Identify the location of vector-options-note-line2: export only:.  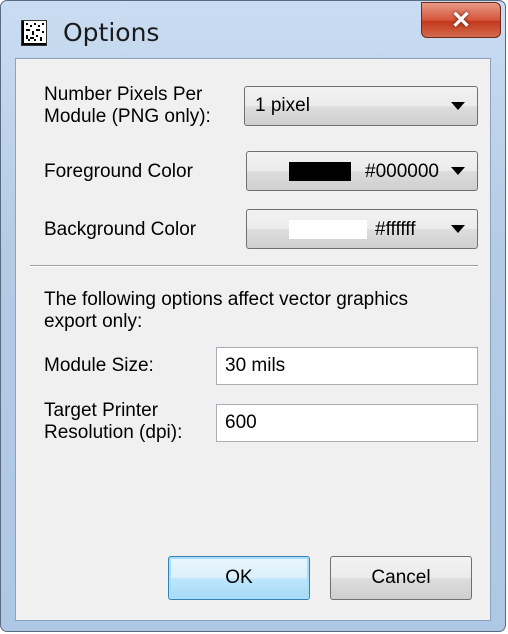
(93, 321).